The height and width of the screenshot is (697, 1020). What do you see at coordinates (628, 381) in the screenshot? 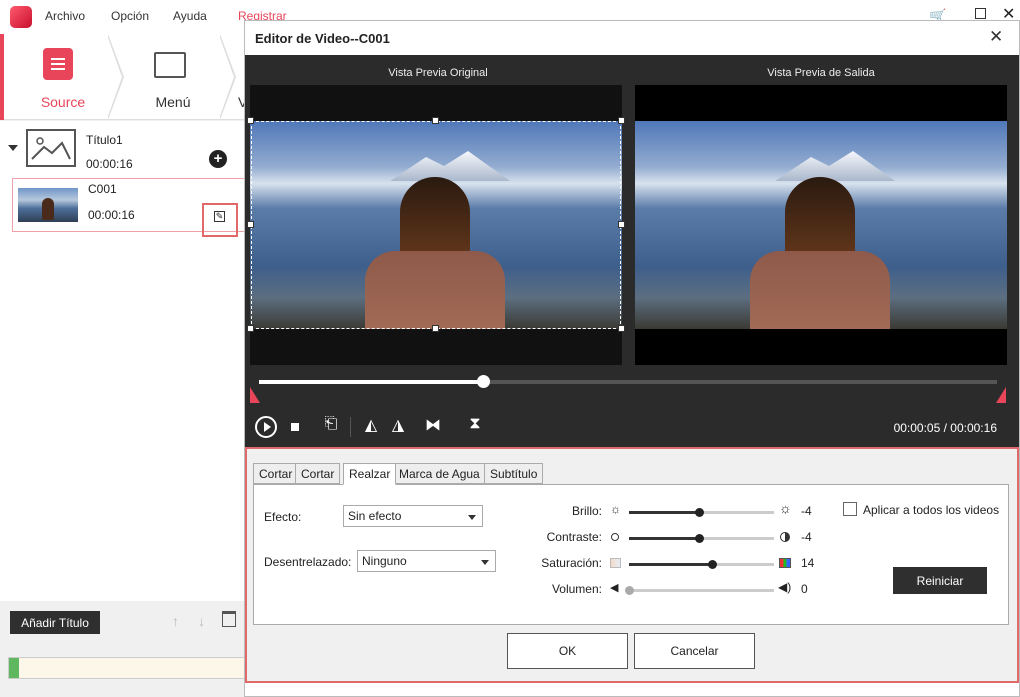
I see `timeline-track` at bounding box center [628, 381].